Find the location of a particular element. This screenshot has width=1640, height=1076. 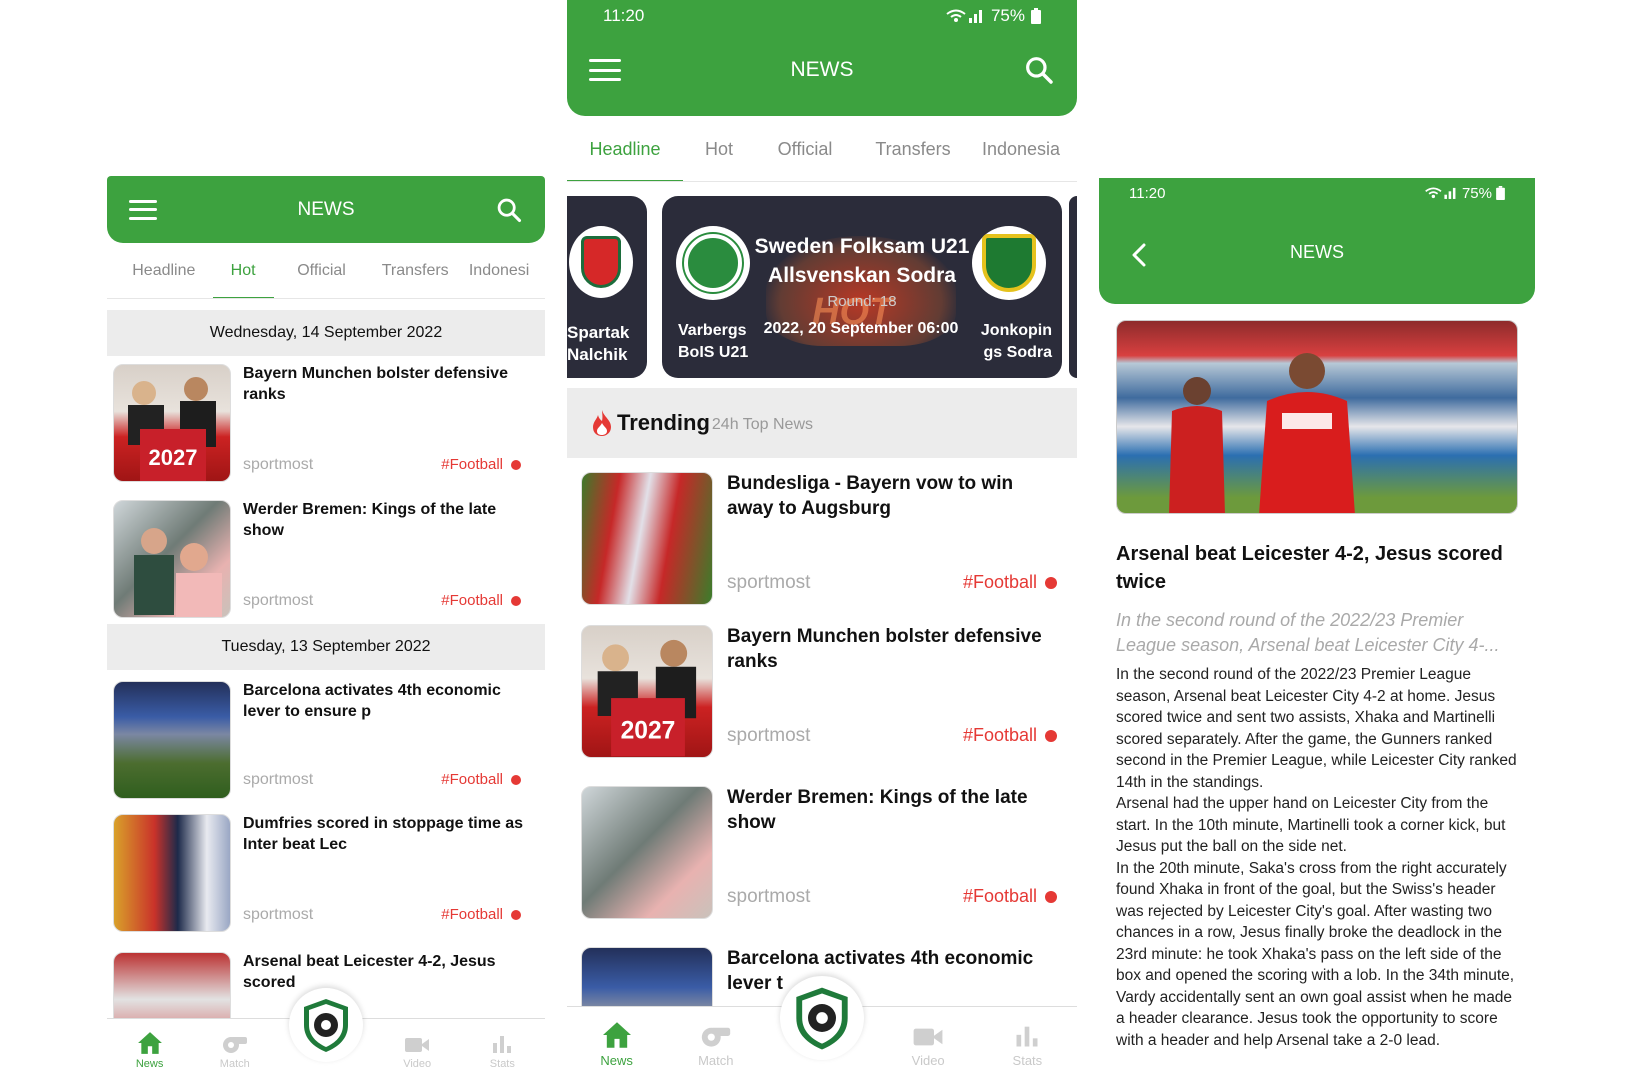

match-card-prev: Spartak Nalchik is located at coordinates (607, 287).